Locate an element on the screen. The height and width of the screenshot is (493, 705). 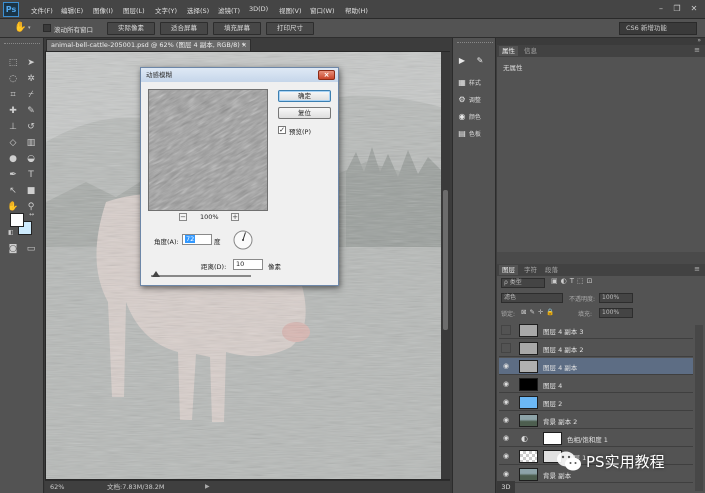
layer-row: ◉ 图层 2 is located at coordinates (596, 402).